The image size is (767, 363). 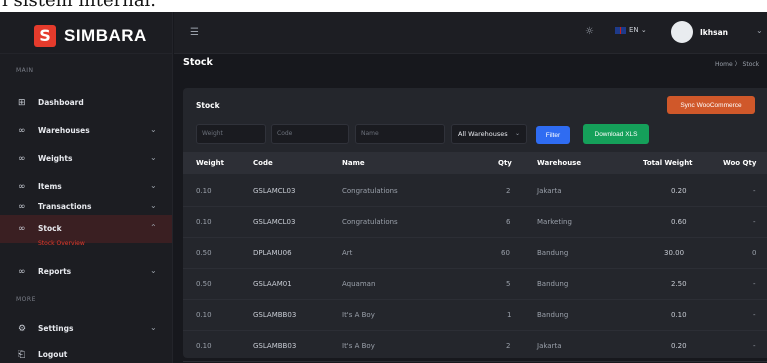 What do you see at coordinates (22, 131) in the screenshot?
I see `warehouse-icon: ∞` at bounding box center [22, 131].